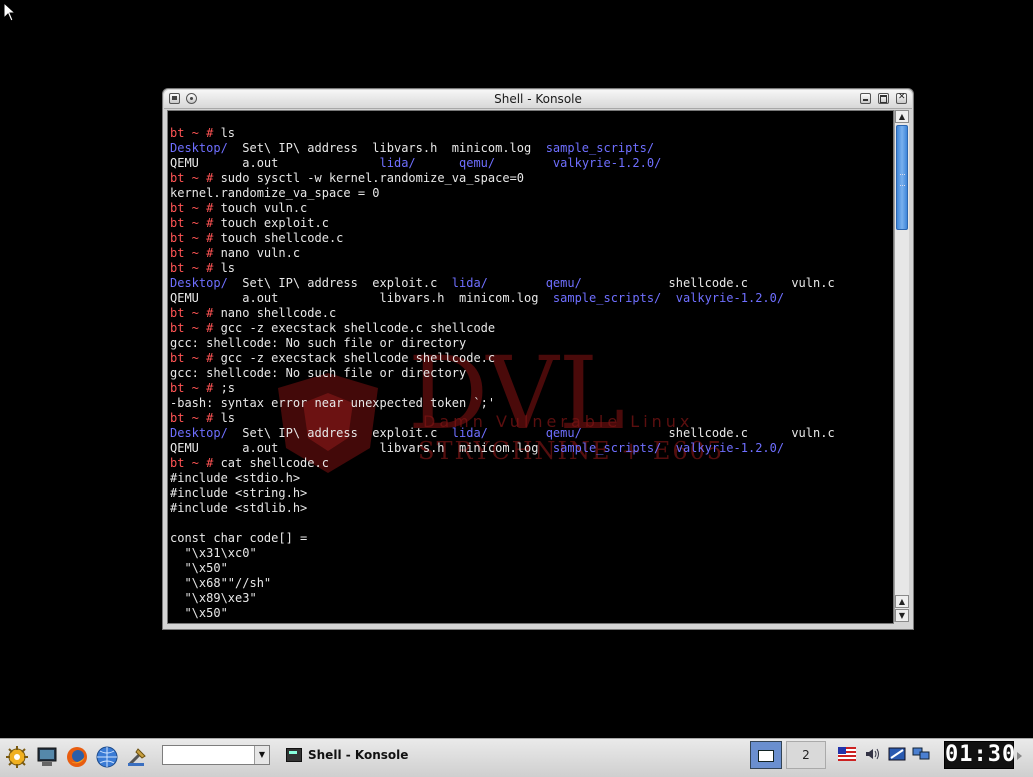  I want to click on taskbar-item-label: Shell - Konsole, so click(358, 755).